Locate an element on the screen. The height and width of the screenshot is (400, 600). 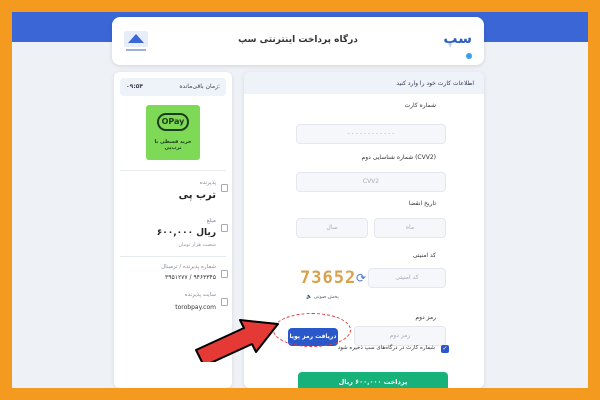
header-card: درگاه پرداخت اینترنتی سپ سپ is located at coordinates (298, 41).